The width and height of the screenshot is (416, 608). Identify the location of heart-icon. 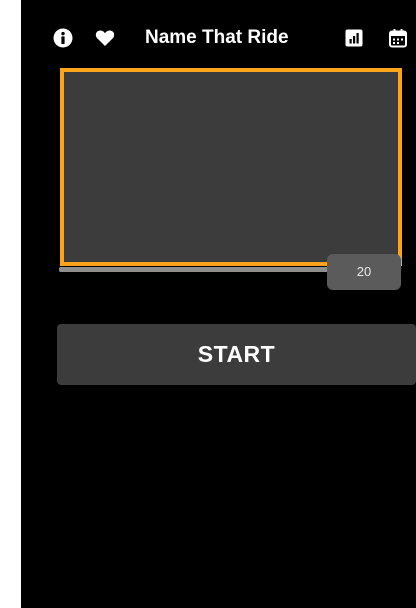
(105, 38).